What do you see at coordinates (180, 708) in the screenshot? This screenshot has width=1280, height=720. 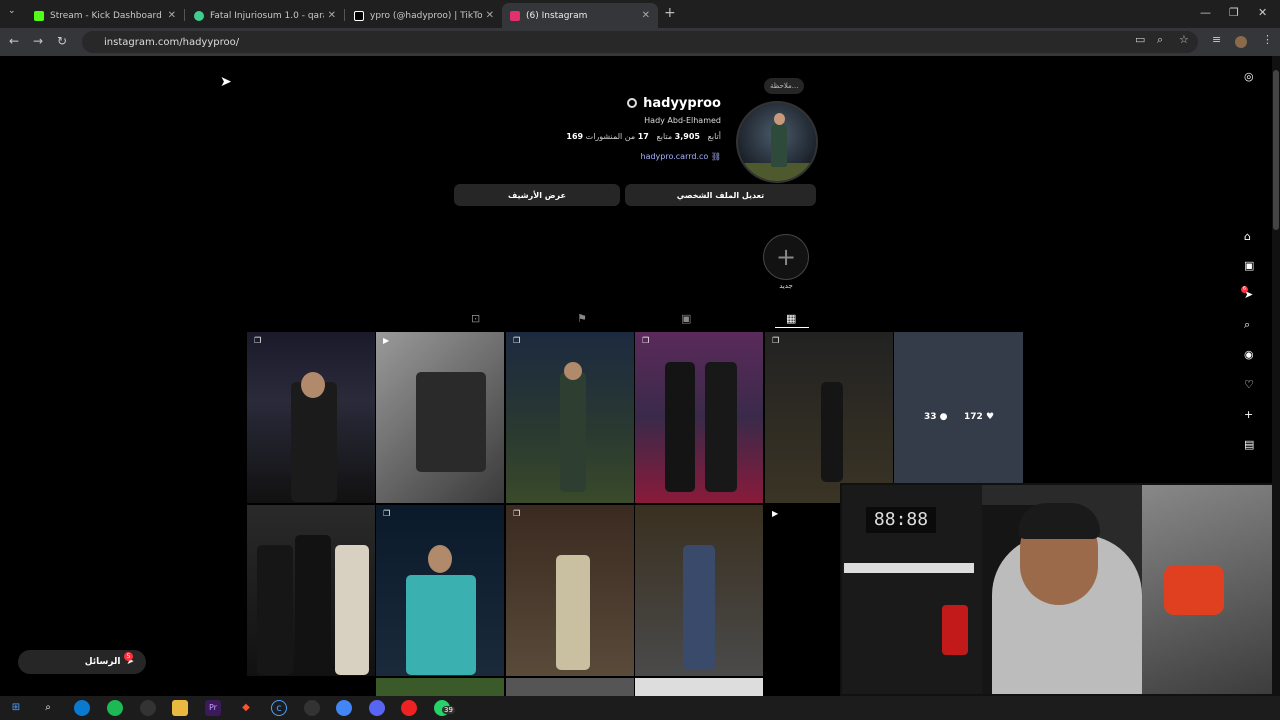 I see `folder-icon` at bounding box center [180, 708].